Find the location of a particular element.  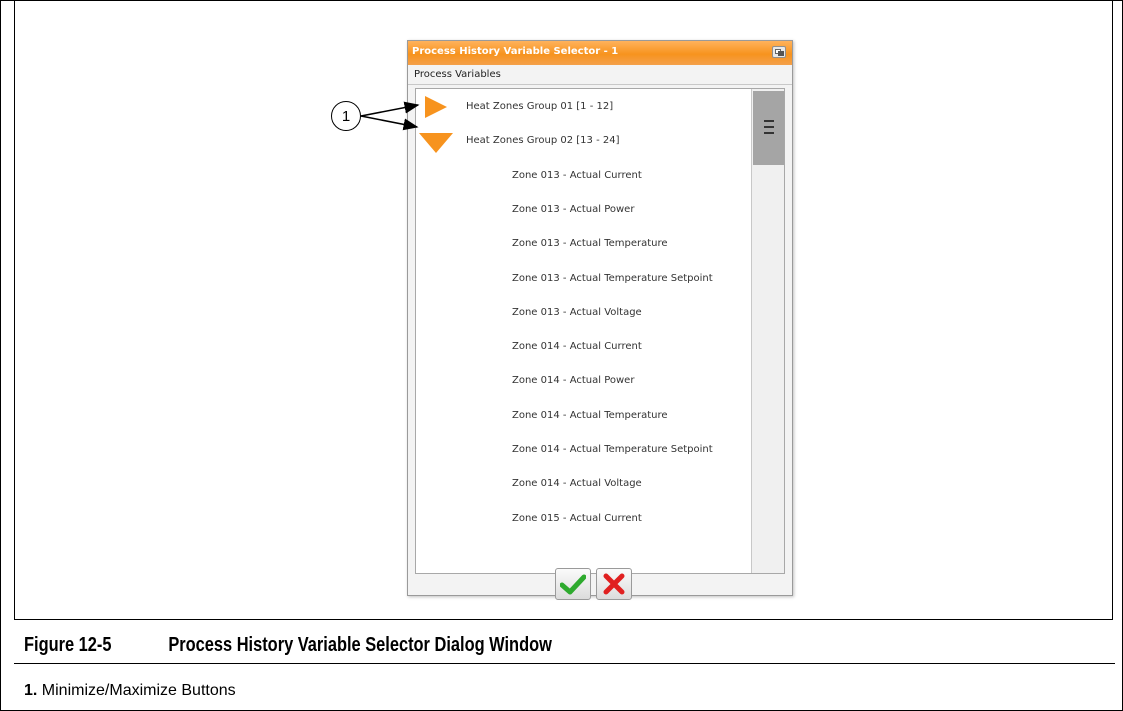

cancel-button is located at coordinates (614, 584).